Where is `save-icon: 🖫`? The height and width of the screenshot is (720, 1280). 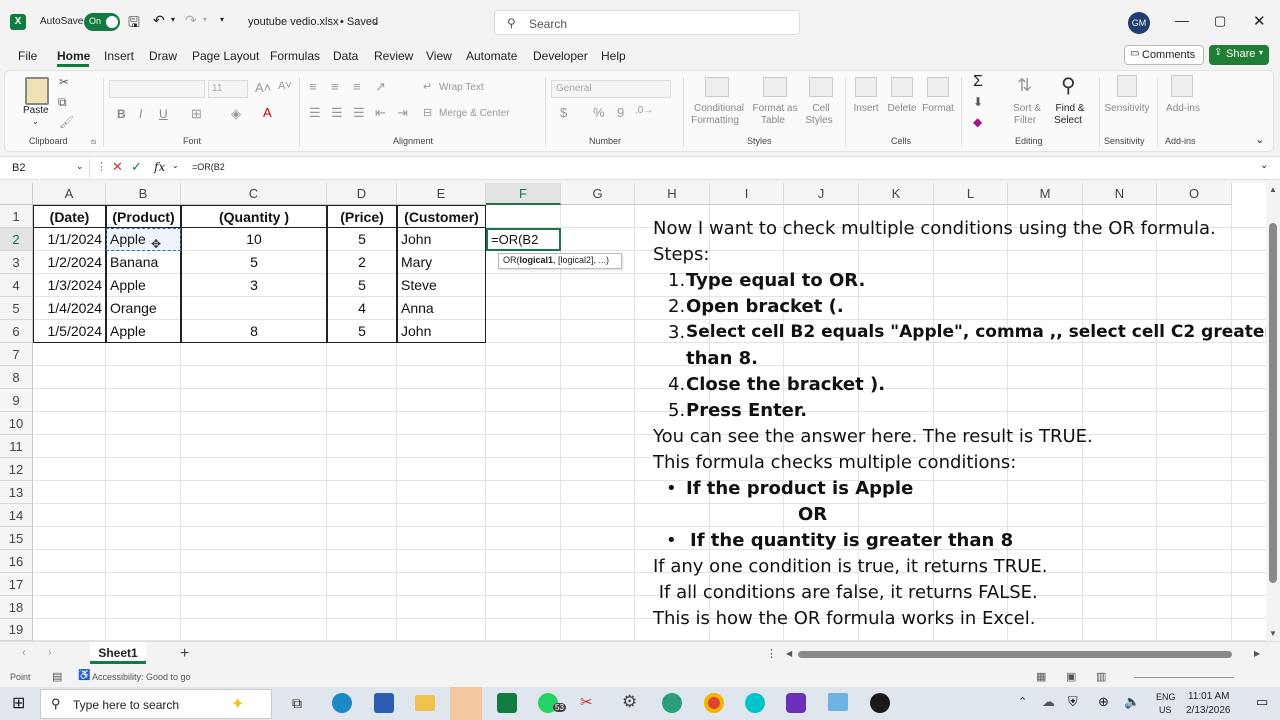
save-icon: 🖫 is located at coordinates (134, 24).